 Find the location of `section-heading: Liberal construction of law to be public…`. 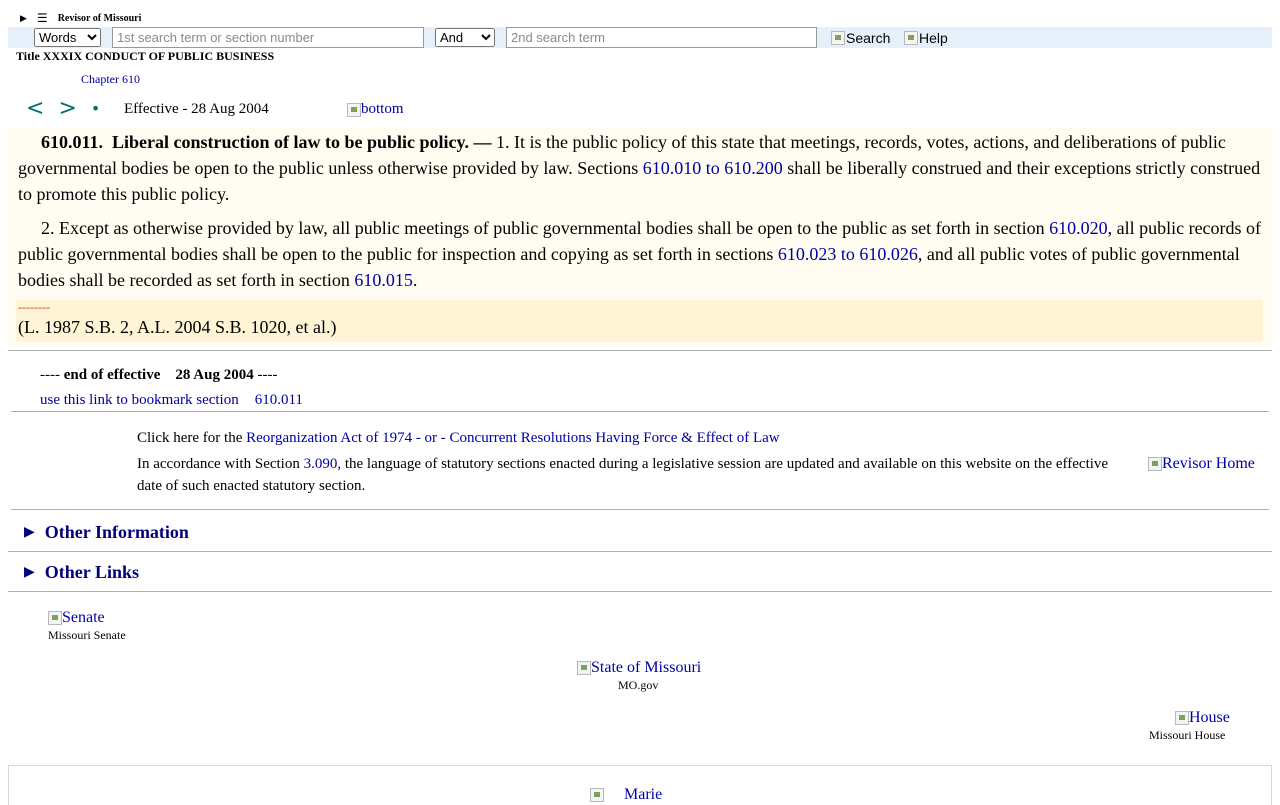

section-heading: Liberal construction of law to be public… is located at coordinates (302, 142).